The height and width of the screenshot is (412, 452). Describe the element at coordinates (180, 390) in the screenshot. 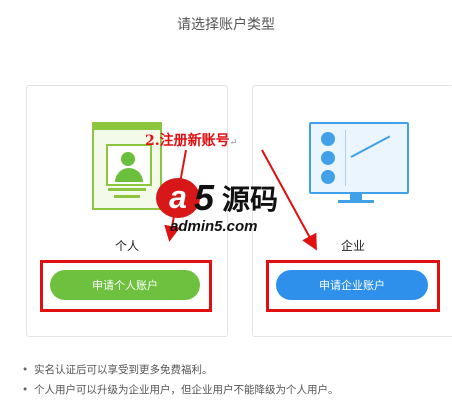

I see `note-item: 个人用户可以升级为企业用户，但企业用户不能降级为个人用户。` at that location.